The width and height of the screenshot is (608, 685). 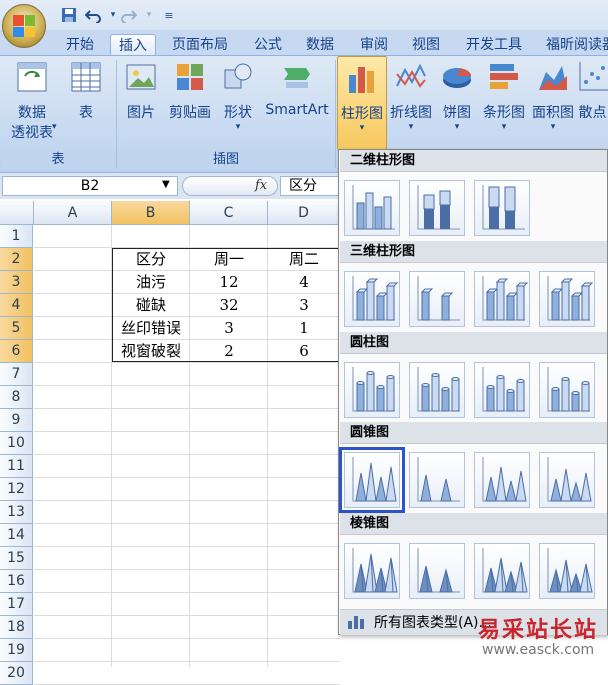 What do you see at coordinates (16, 282) in the screenshot?
I see `row-header: 3` at bounding box center [16, 282].